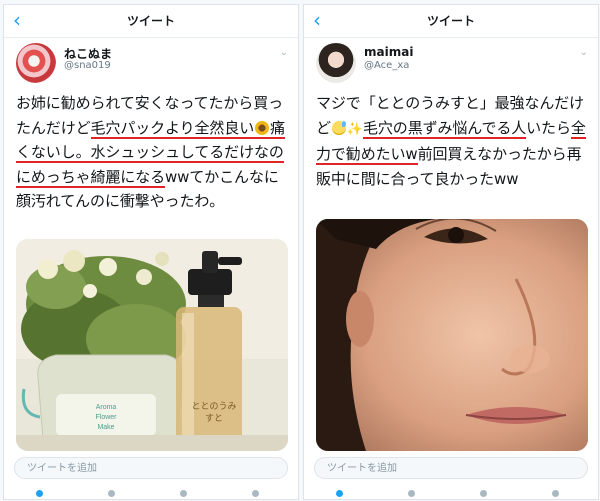  Describe the element at coordinates (338, 127) in the screenshot. I see `sweat-smile-emoji-icon` at that location.